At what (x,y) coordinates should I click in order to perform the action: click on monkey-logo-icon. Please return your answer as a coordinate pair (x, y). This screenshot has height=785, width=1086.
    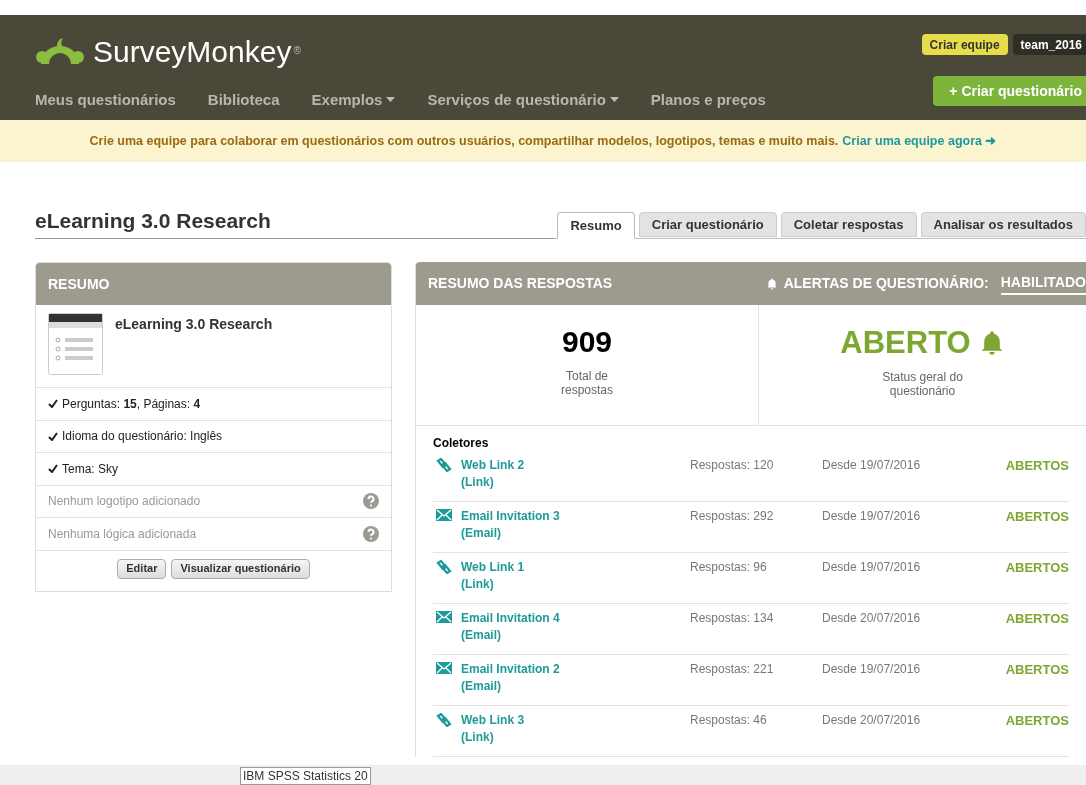
    Looking at the image, I should click on (60, 52).